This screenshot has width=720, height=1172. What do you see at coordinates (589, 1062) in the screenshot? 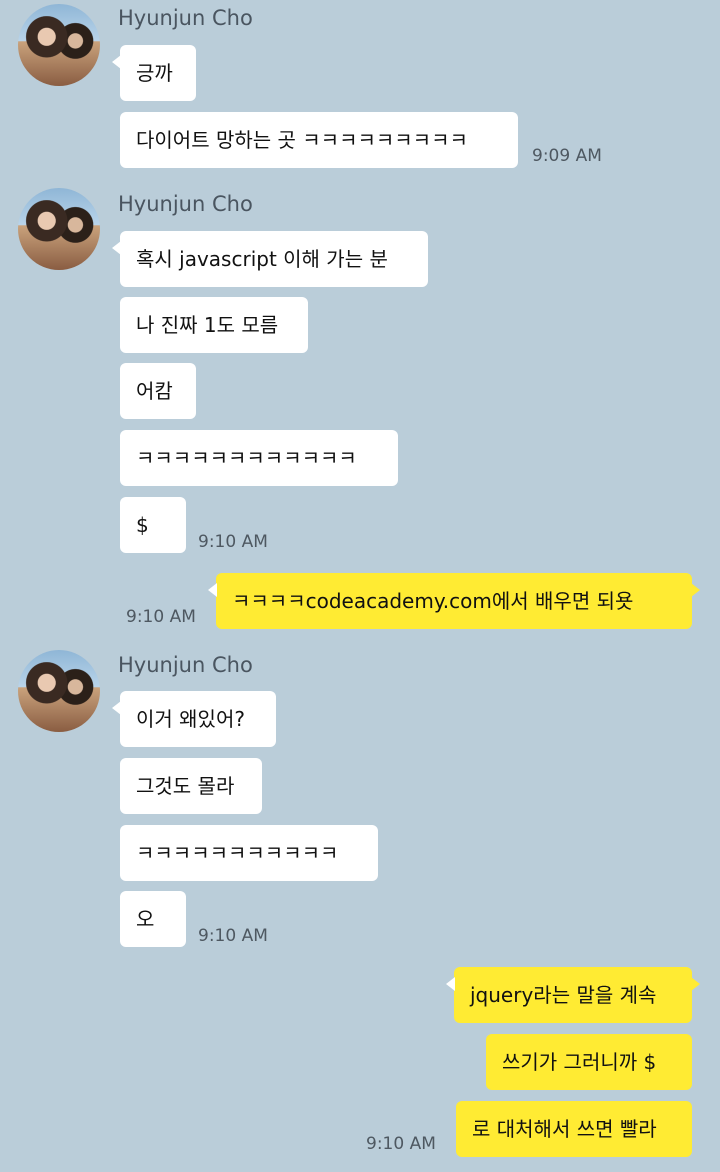
I see `my-message-bubble: 쓰기가 그러니까 $` at bounding box center [589, 1062].